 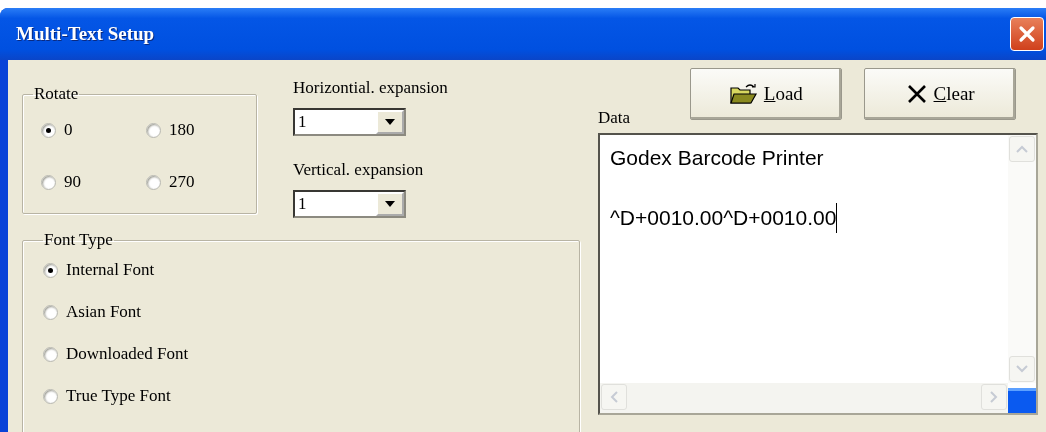 What do you see at coordinates (724, 218) in the screenshot?
I see `text-line: ^D+0010.00^D+0010.00` at bounding box center [724, 218].